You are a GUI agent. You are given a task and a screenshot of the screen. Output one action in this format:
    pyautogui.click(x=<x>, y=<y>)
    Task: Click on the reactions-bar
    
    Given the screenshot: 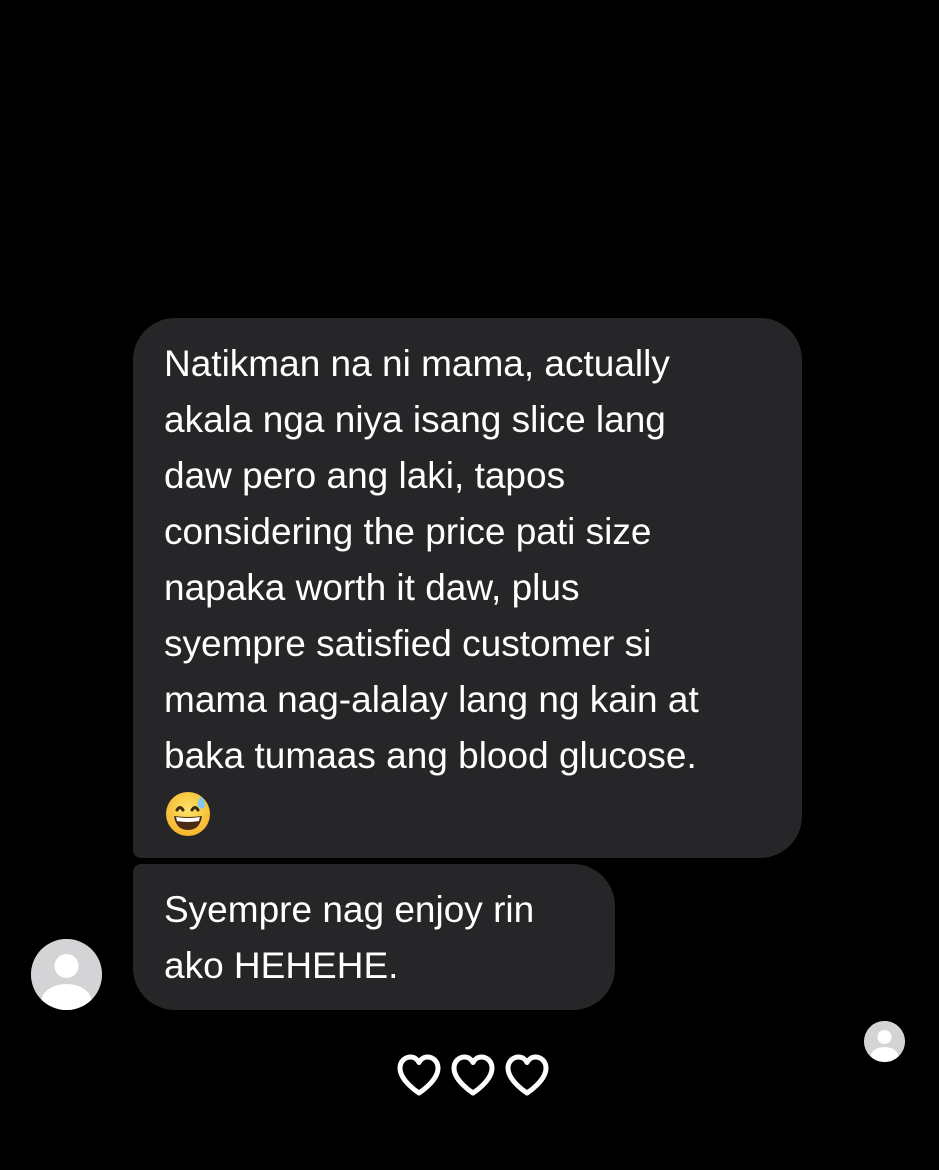 What is the action you would take?
    pyautogui.click(x=475, y=1076)
    